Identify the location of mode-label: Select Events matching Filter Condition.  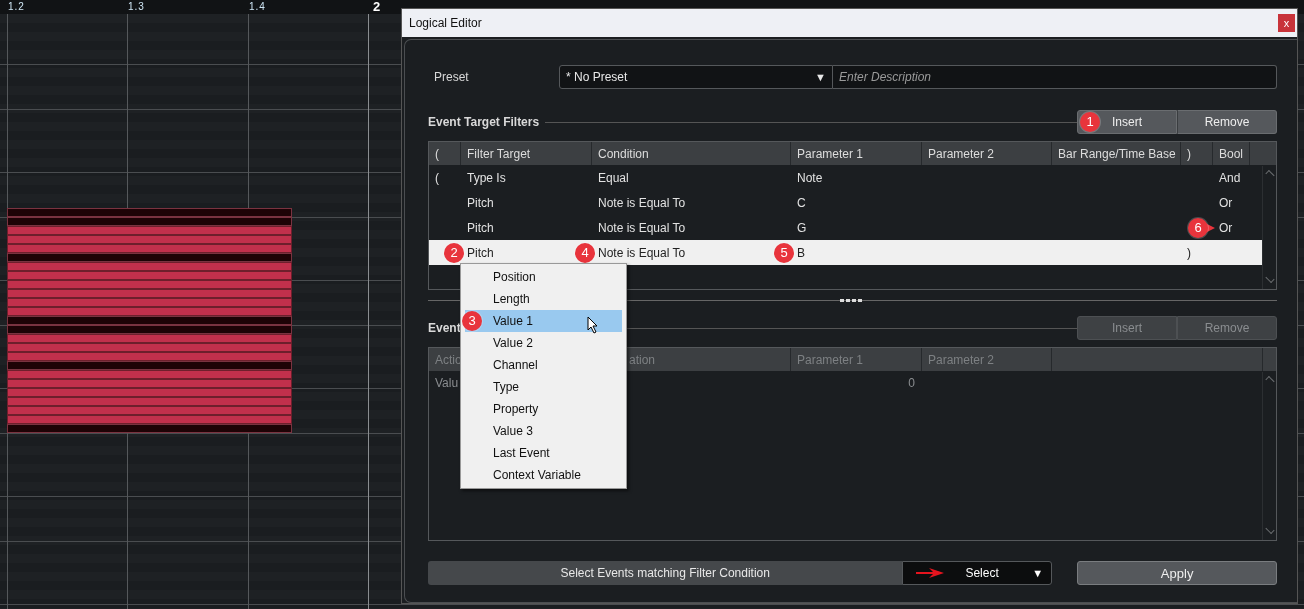
(665, 573).